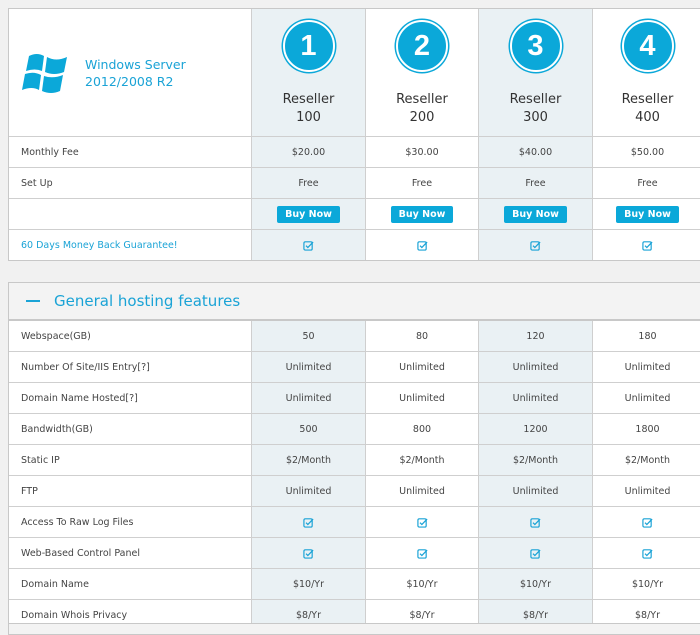 Image resolution: width=700 pixels, height=635 pixels. I want to click on feature-row: Bandwidth(GB) 500 800 1200 1800, so click(354, 429).